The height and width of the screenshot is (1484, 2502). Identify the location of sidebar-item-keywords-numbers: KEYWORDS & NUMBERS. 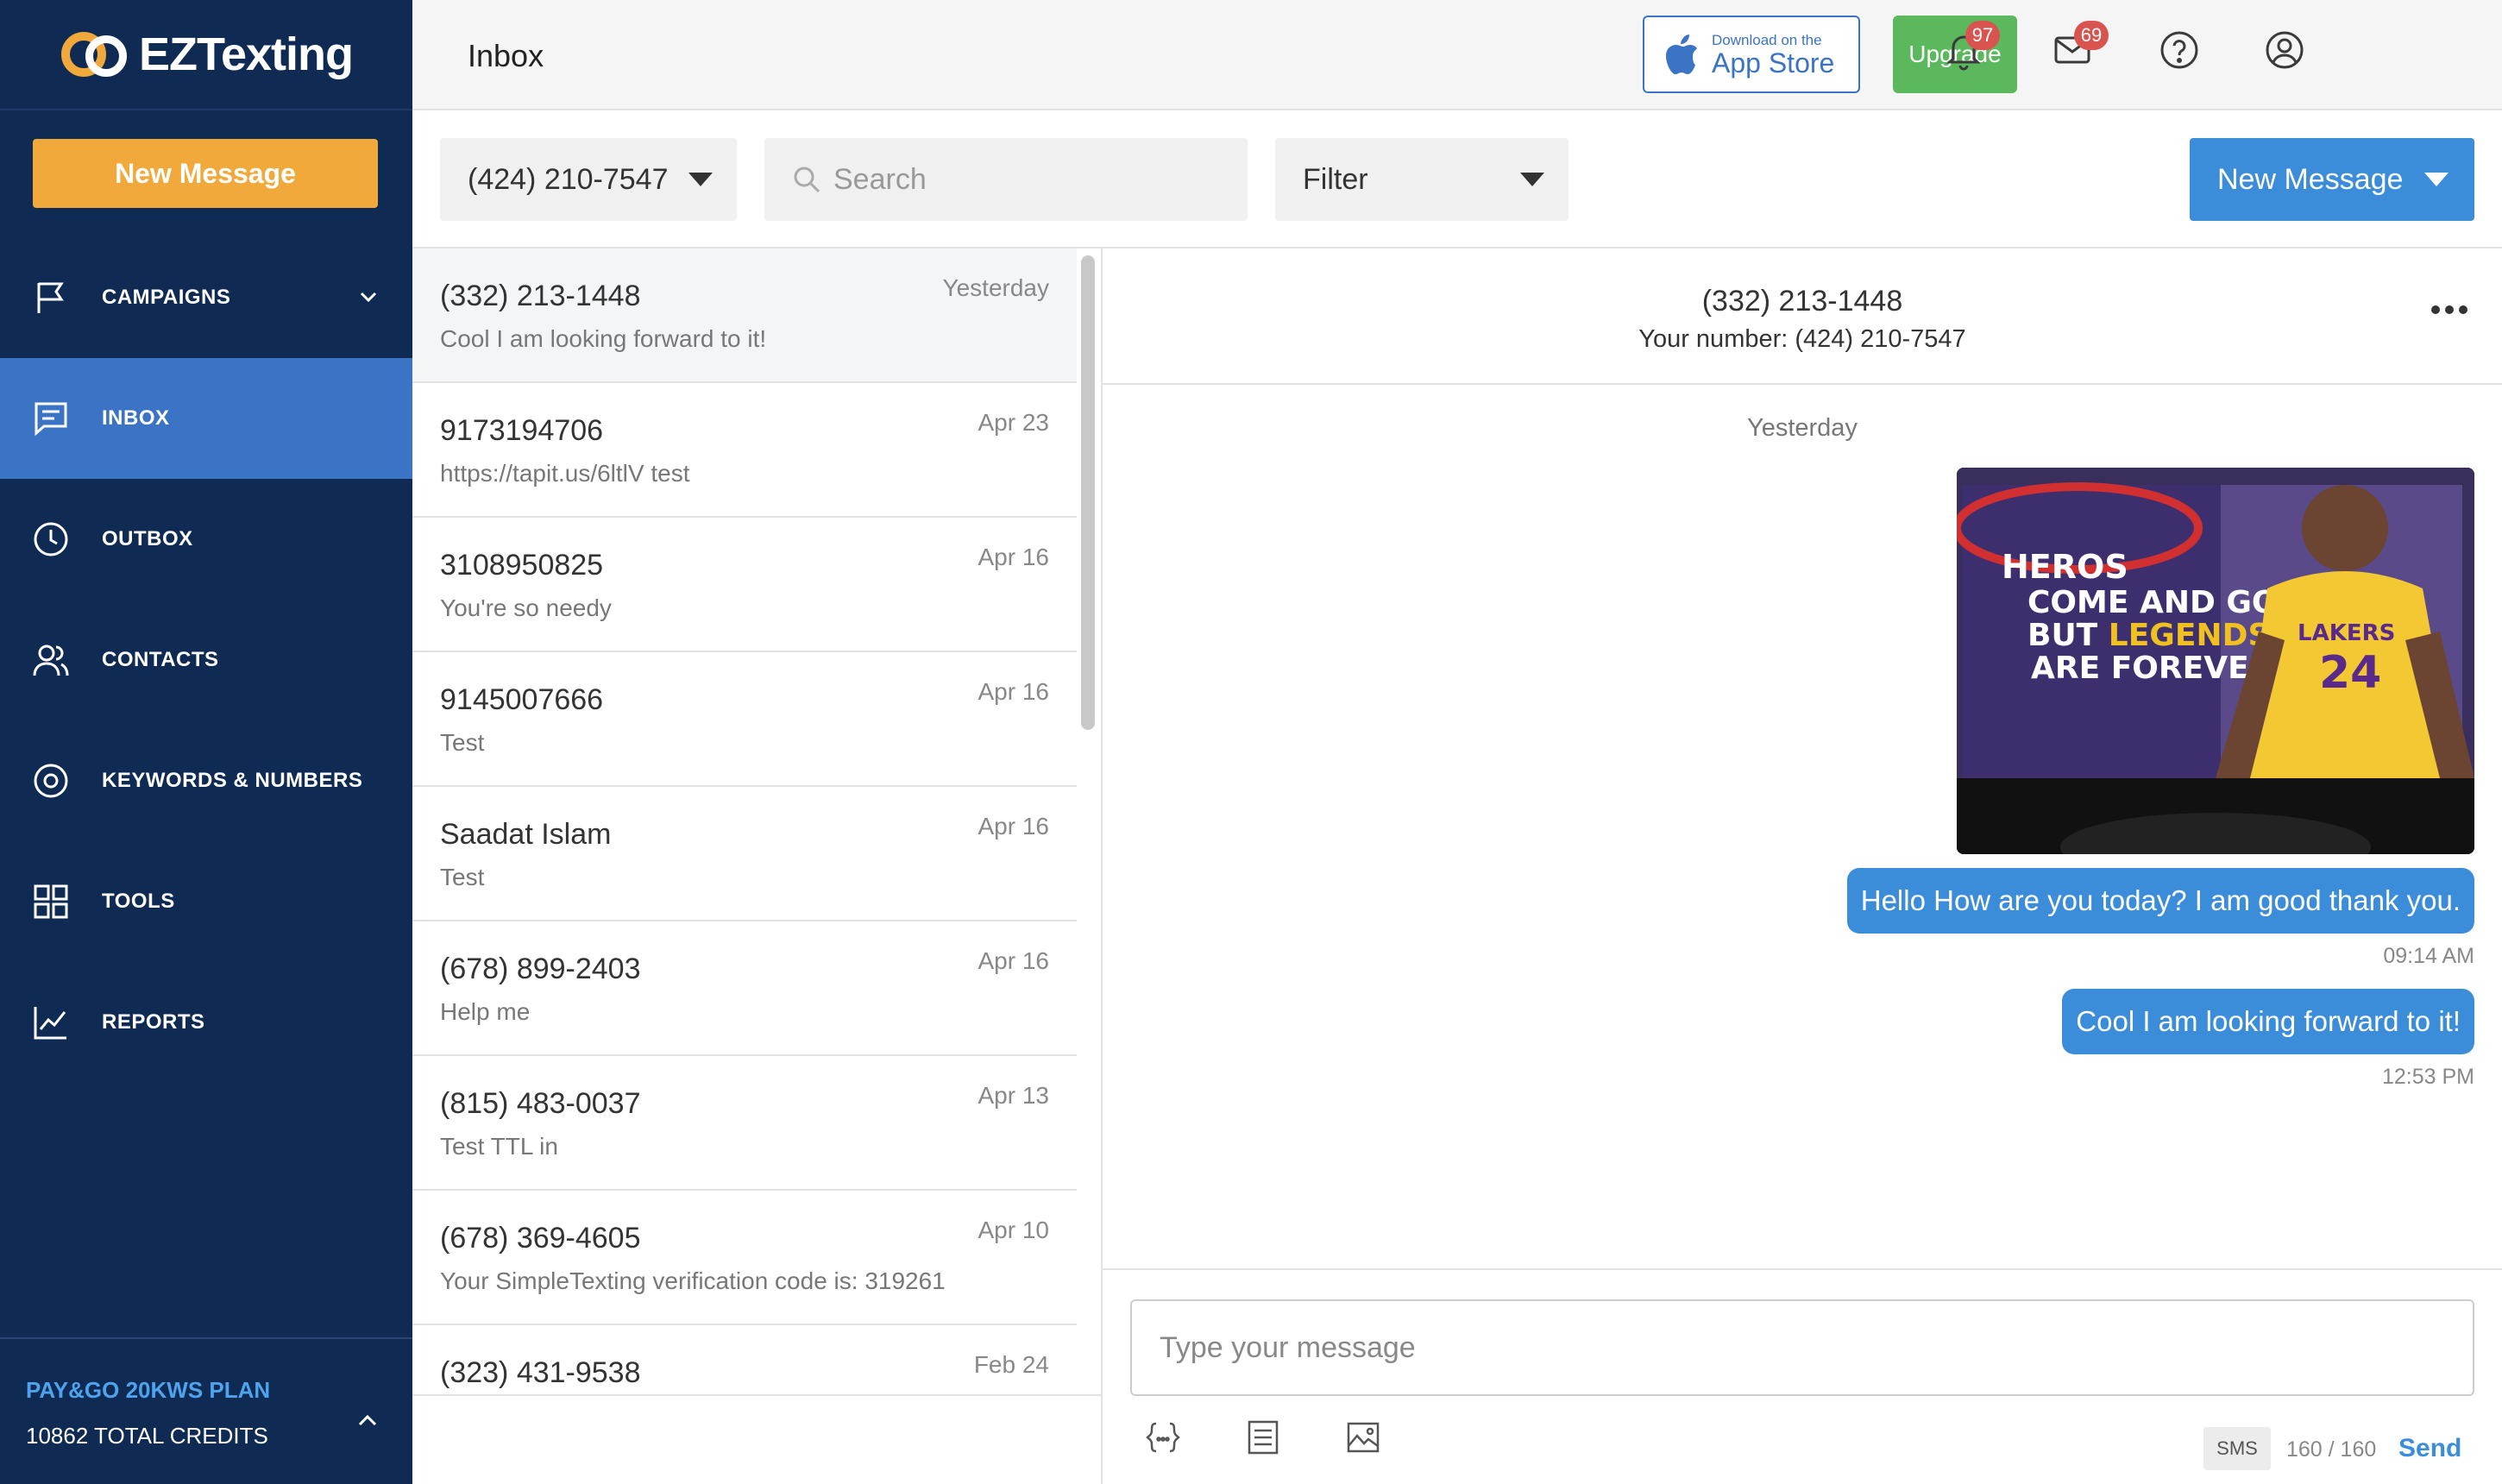
(206, 780).